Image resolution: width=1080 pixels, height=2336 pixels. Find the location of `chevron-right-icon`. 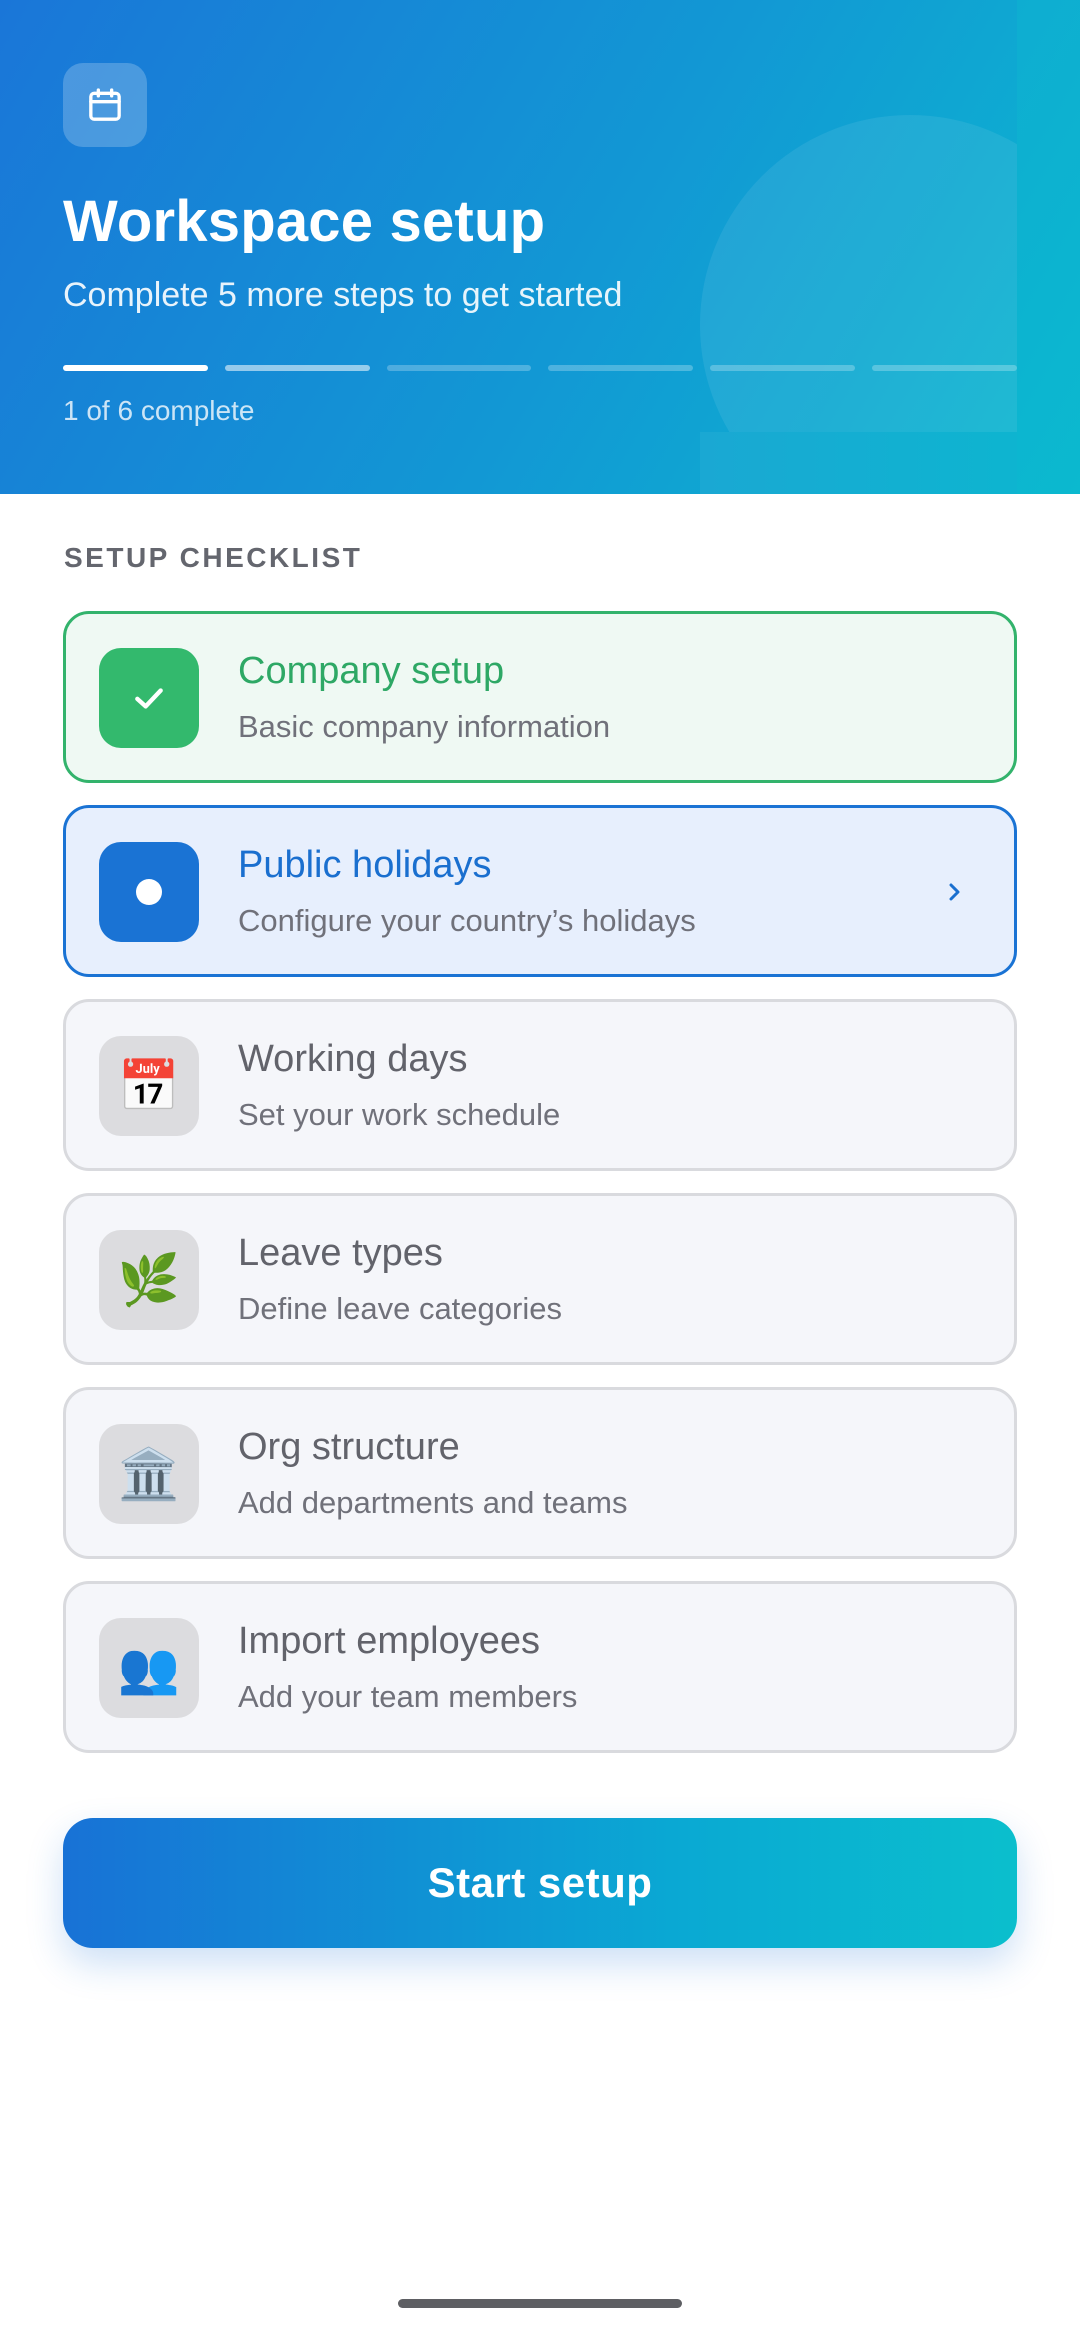

chevron-right-icon is located at coordinates (954, 892).